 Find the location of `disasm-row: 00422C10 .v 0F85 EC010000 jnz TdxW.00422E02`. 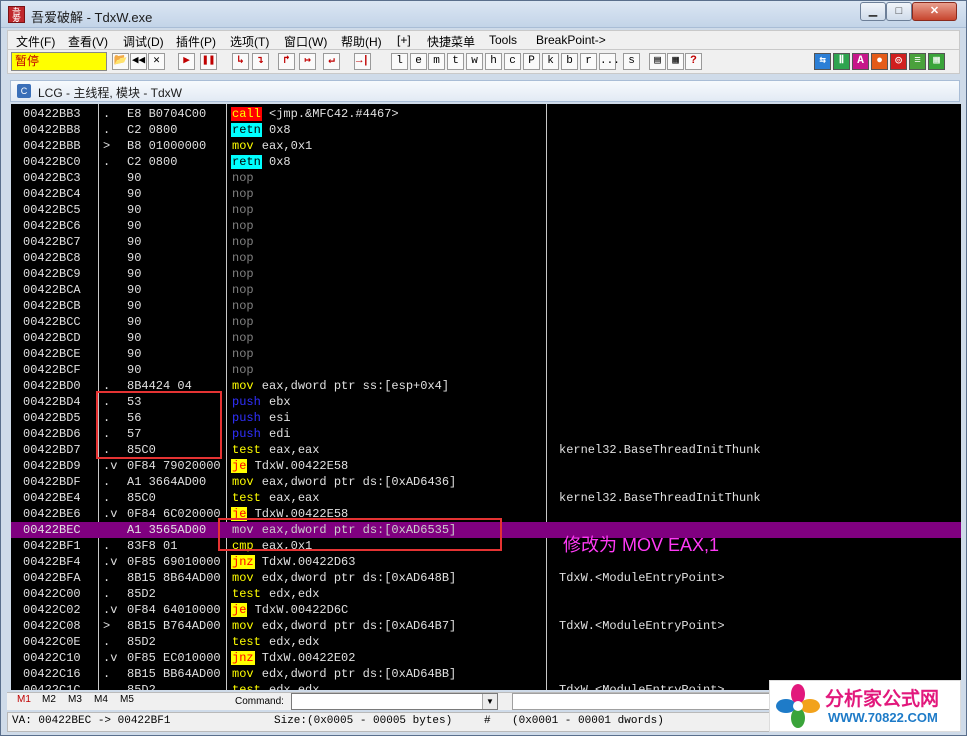

disasm-row: 00422C10 .v 0F85 EC010000 jnz TdxW.00422E02 is located at coordinates (486, 658).